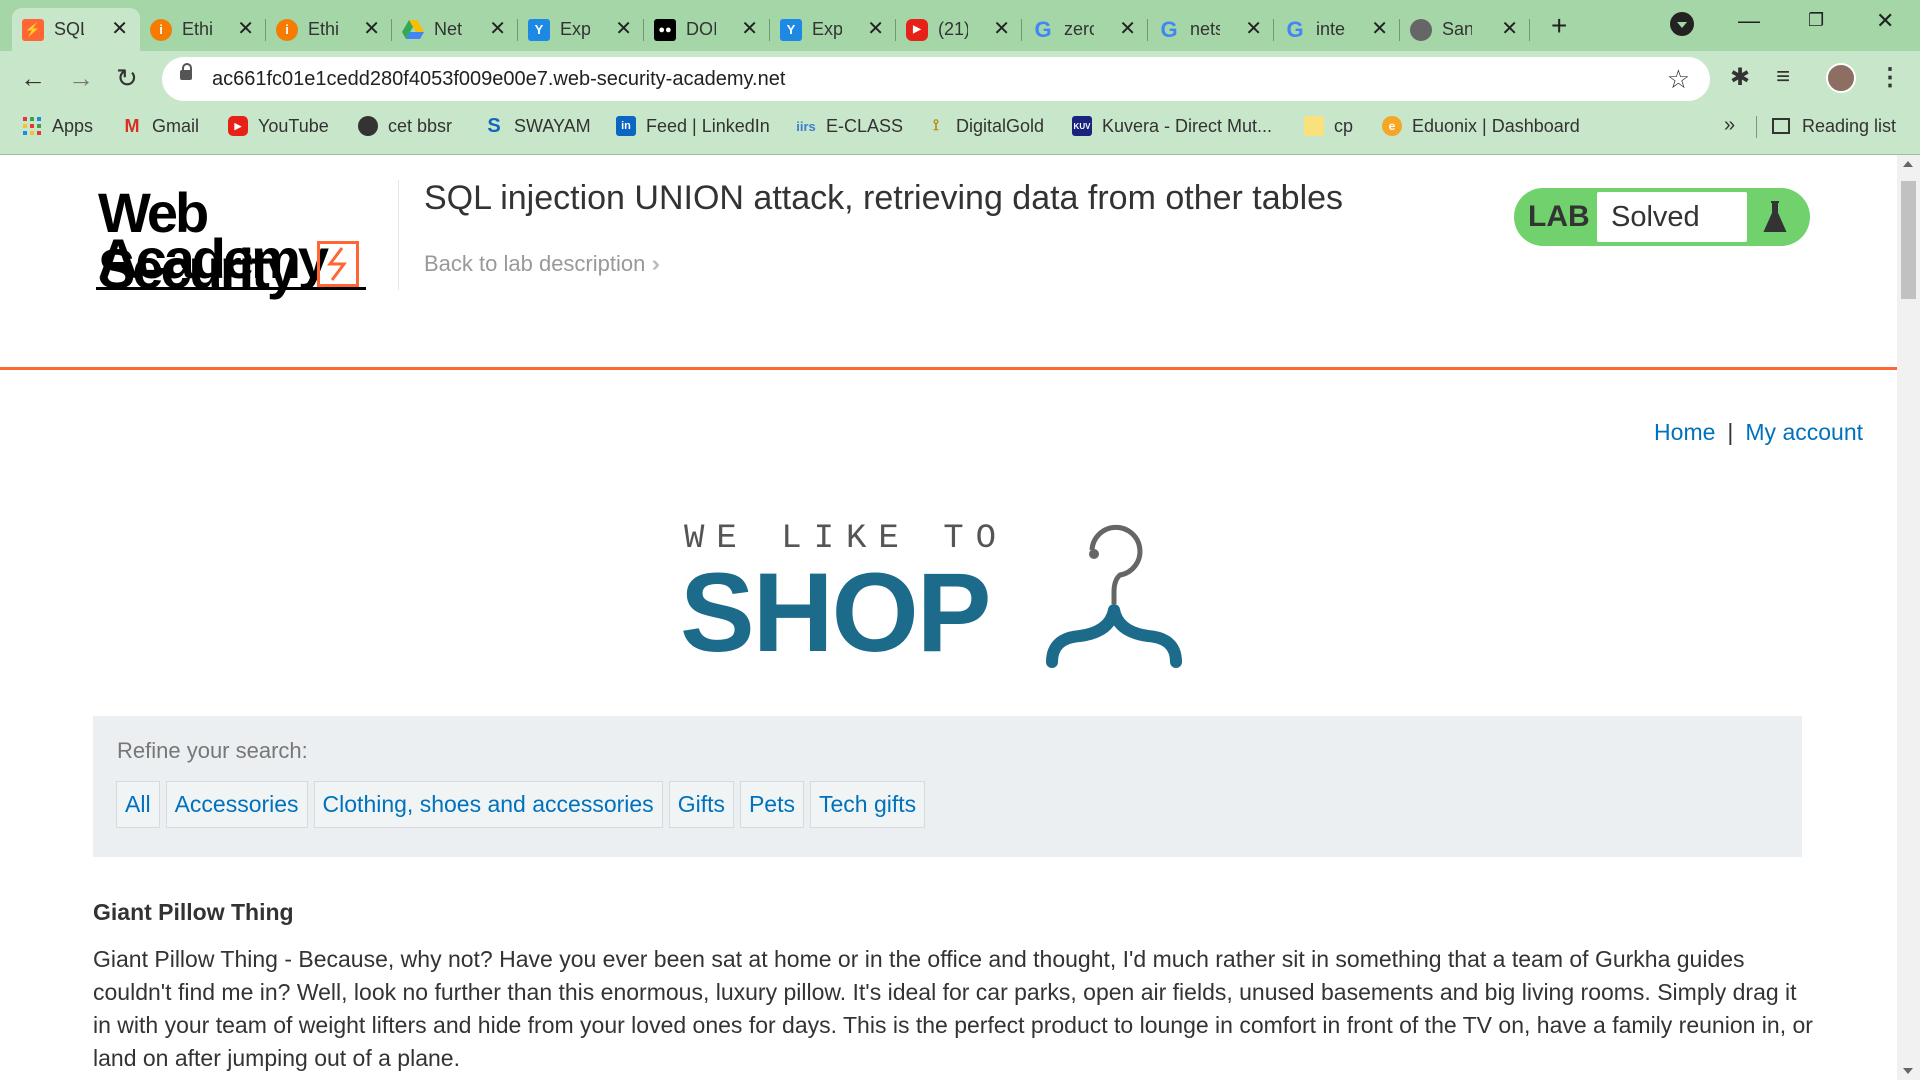 The height and width of the screenshot is (1080, 1920). I want to click on page-scrollbar, so click(1908, 617).